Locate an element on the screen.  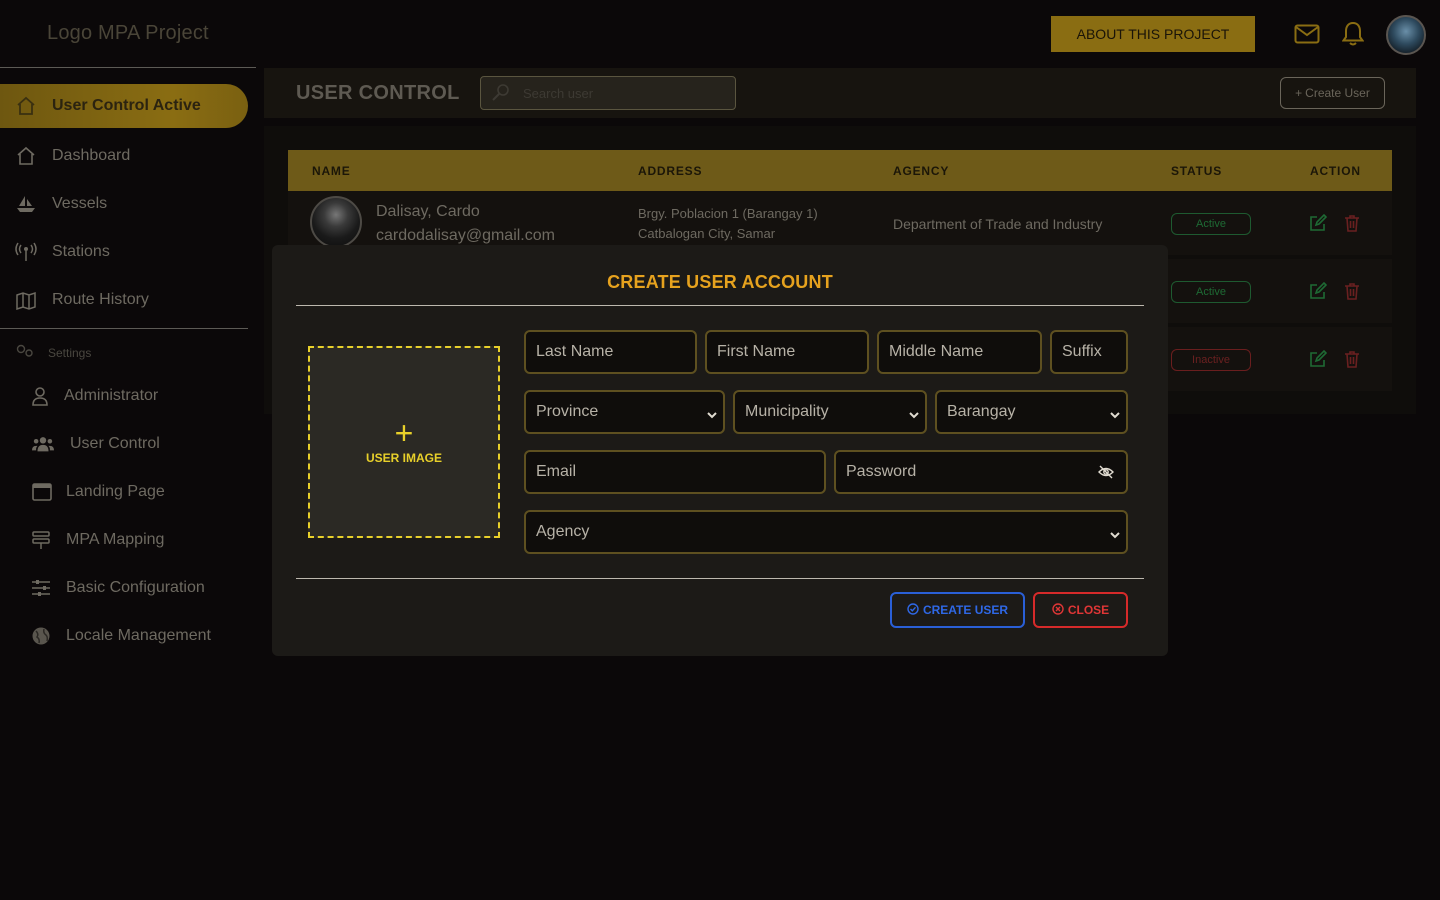
sidebar-item-mpa-mapping: MPA Mapping is located at coordinates (82, 540).